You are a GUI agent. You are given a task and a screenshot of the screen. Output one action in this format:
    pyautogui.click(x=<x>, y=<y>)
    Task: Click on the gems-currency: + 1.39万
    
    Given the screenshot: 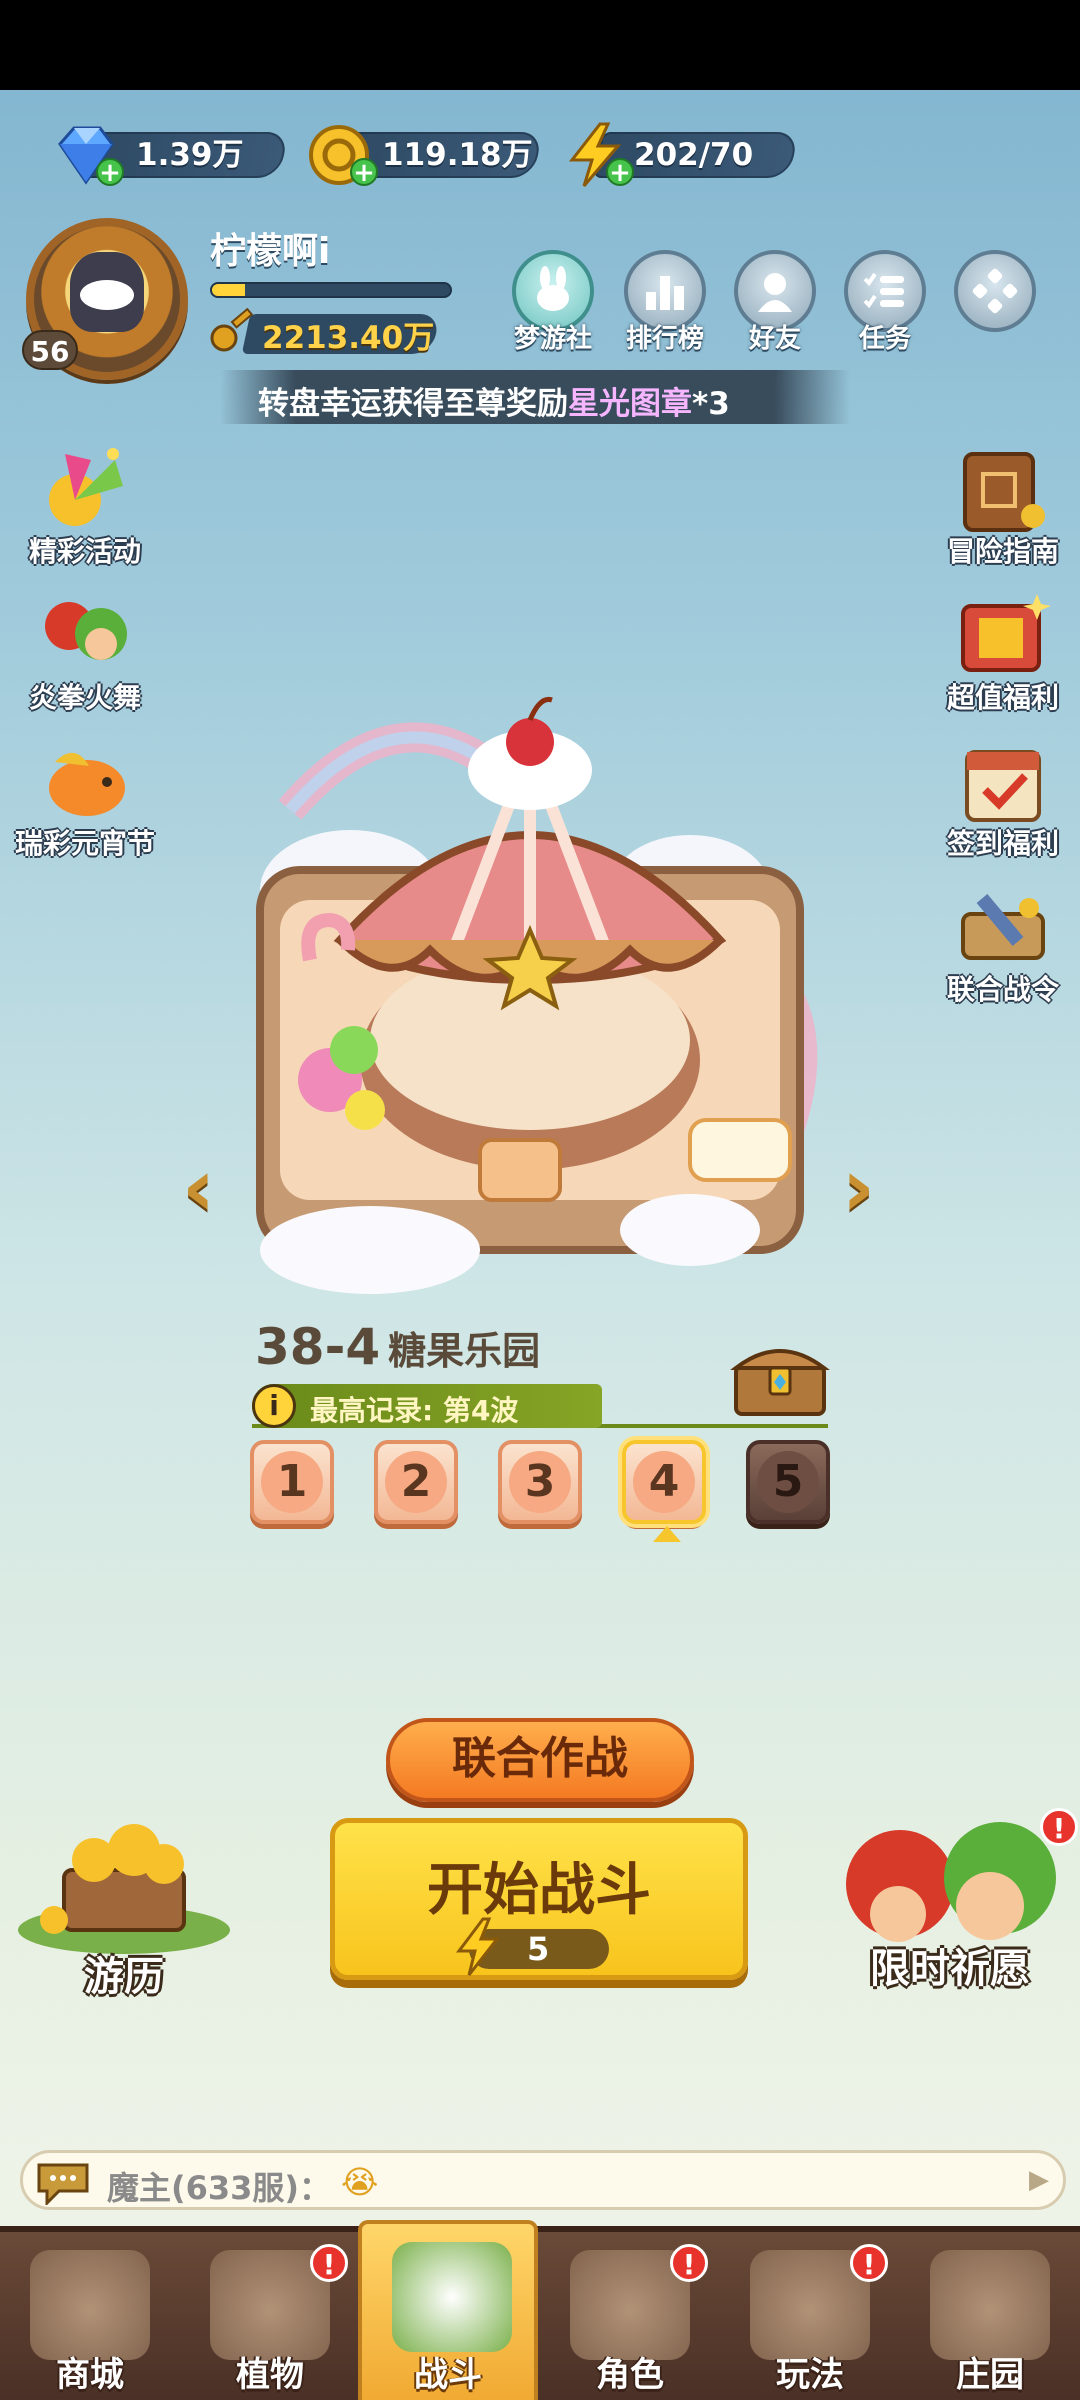 What is the action you would take?
    pyautogui.click(x=168, y=155)
    